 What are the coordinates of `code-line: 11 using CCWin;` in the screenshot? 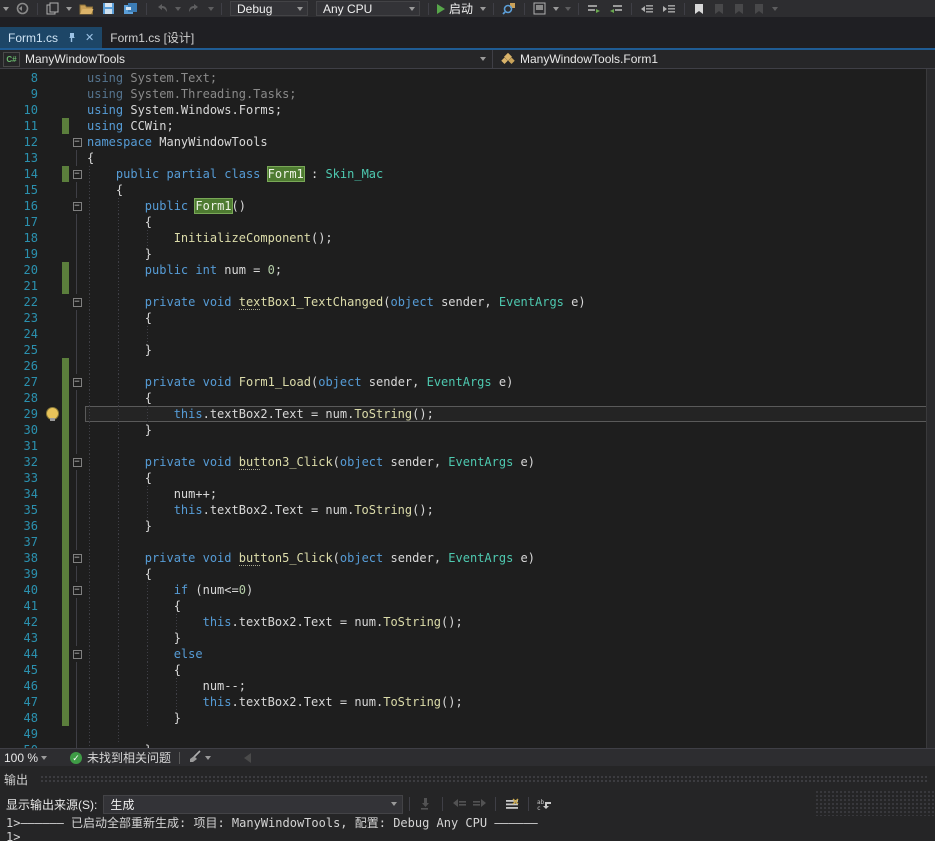 It's located at (467, 126).